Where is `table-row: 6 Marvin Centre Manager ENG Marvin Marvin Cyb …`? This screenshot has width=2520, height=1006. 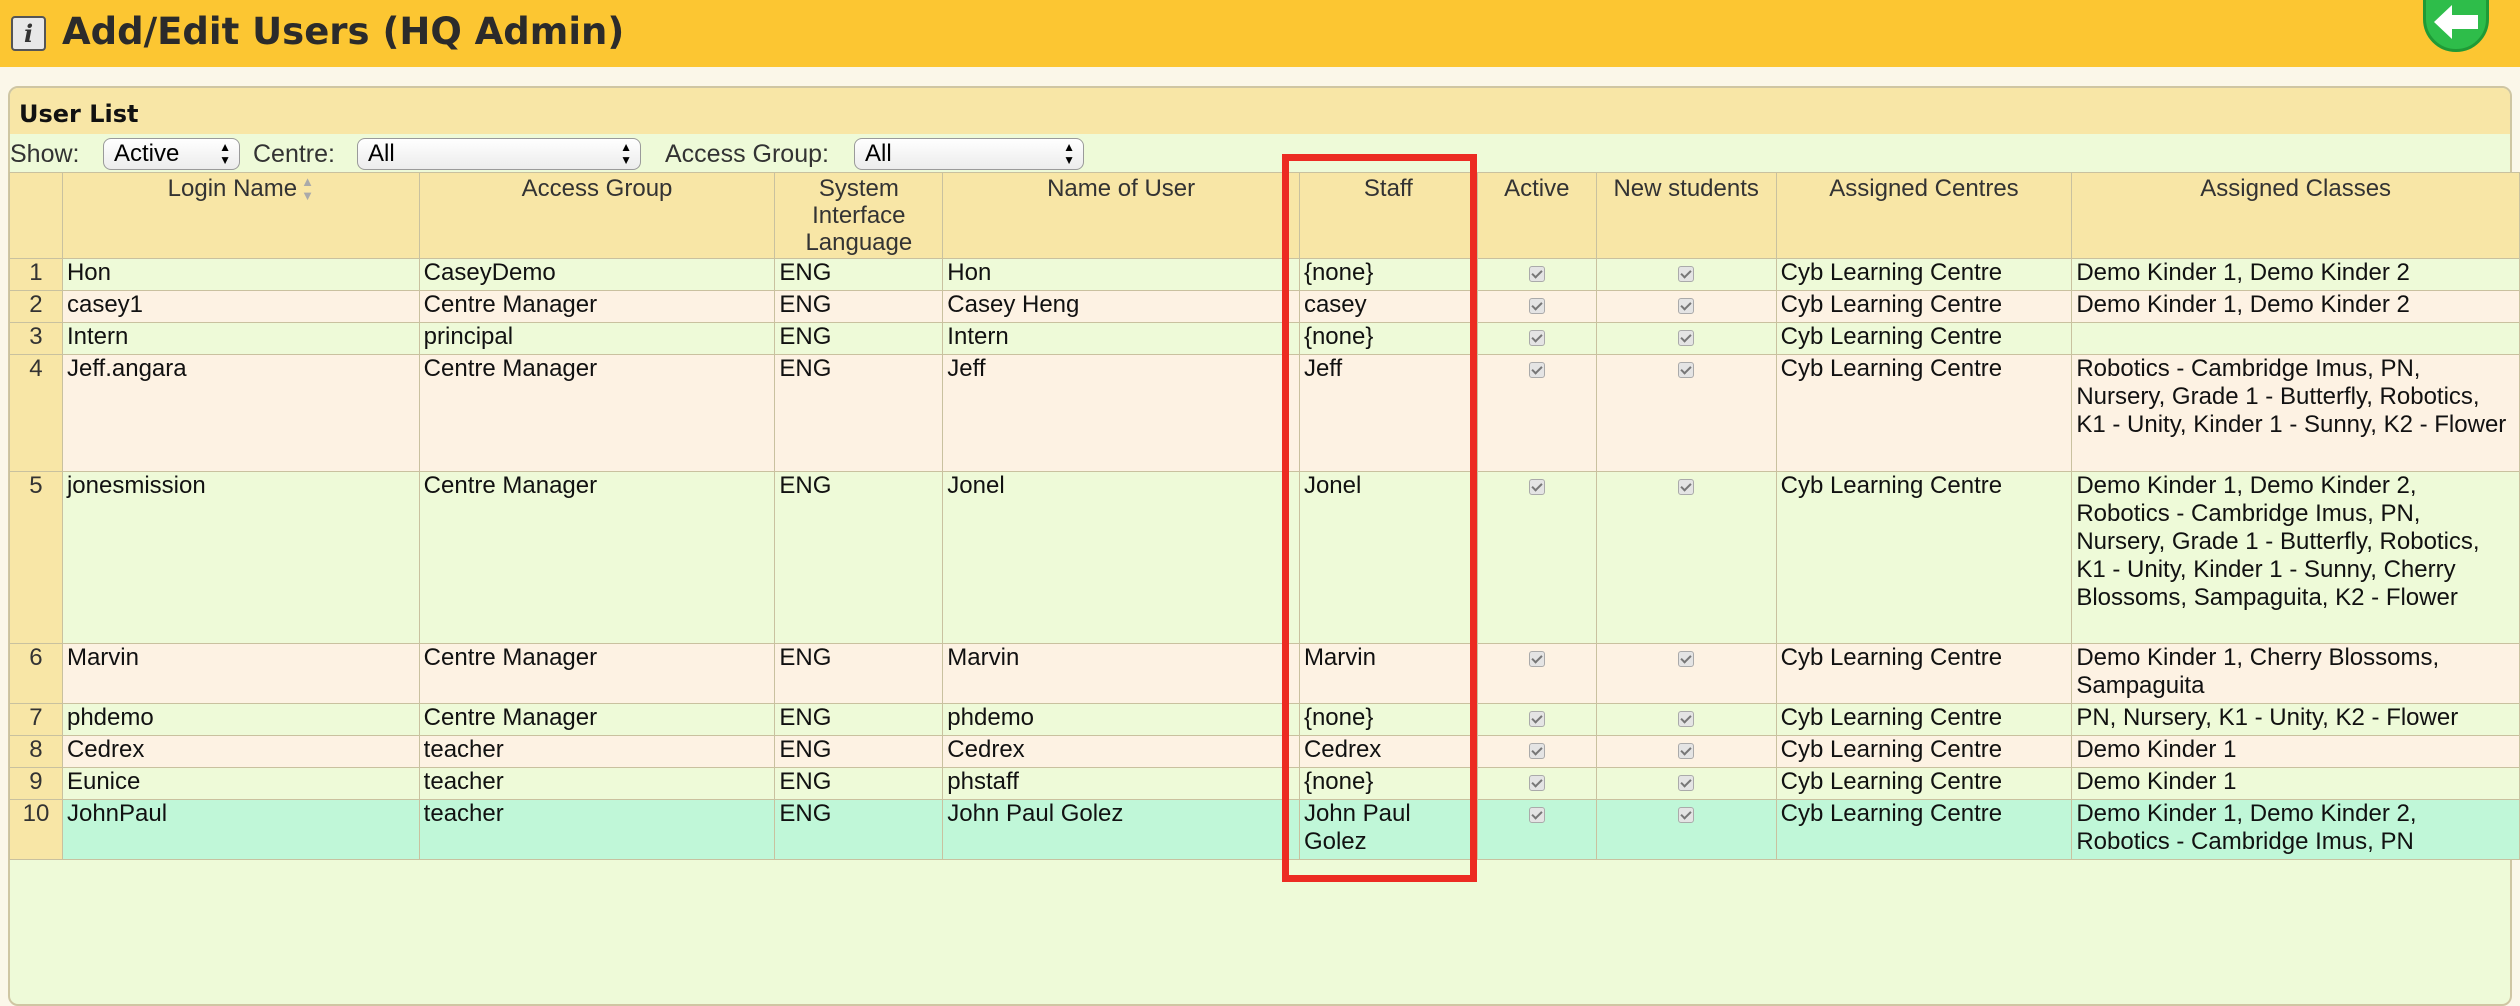
table-row: 6 Marvin Centre Manager ENG Marvin Marvin Cyb … is located at coordinates (1264, 673).